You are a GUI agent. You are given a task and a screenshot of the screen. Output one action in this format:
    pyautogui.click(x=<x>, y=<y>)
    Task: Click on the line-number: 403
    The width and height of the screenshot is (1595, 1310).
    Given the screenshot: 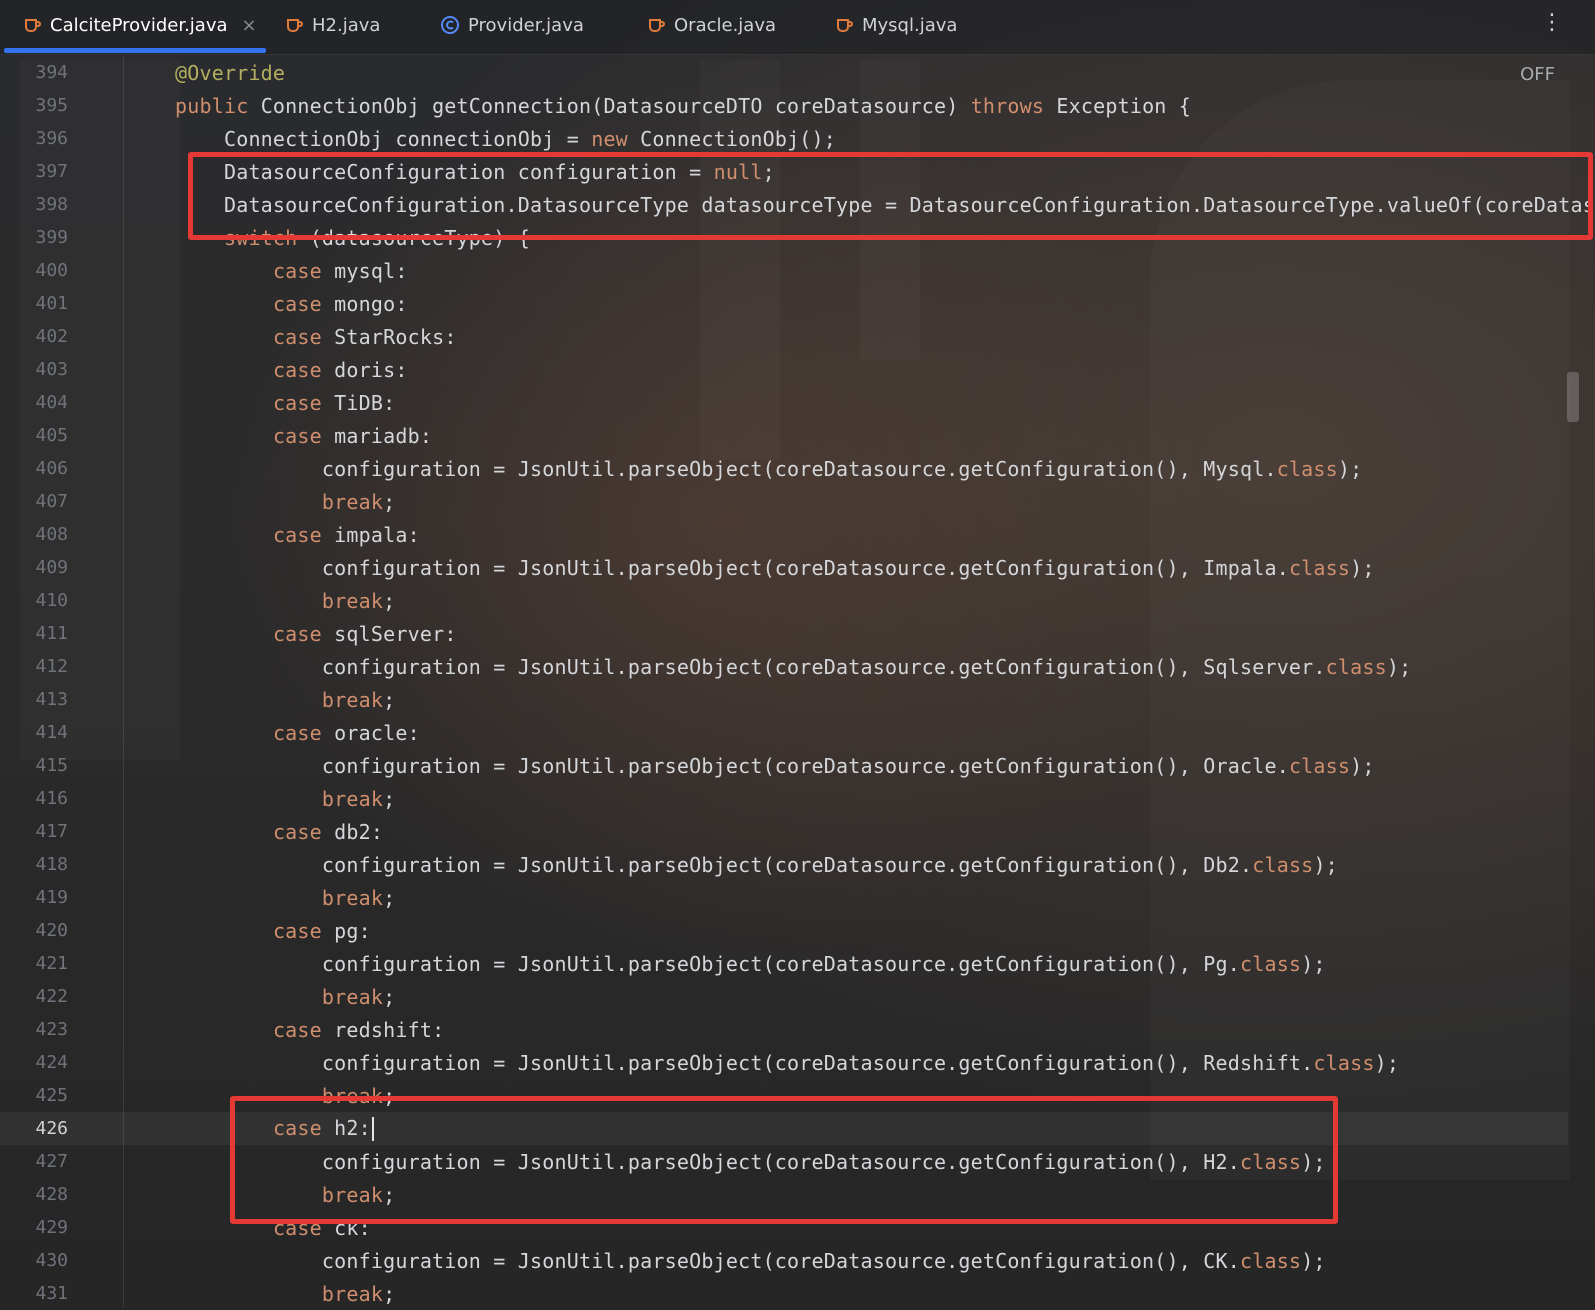 What is the action you would take?
    pyautogui.click(x=51, y=369)
    